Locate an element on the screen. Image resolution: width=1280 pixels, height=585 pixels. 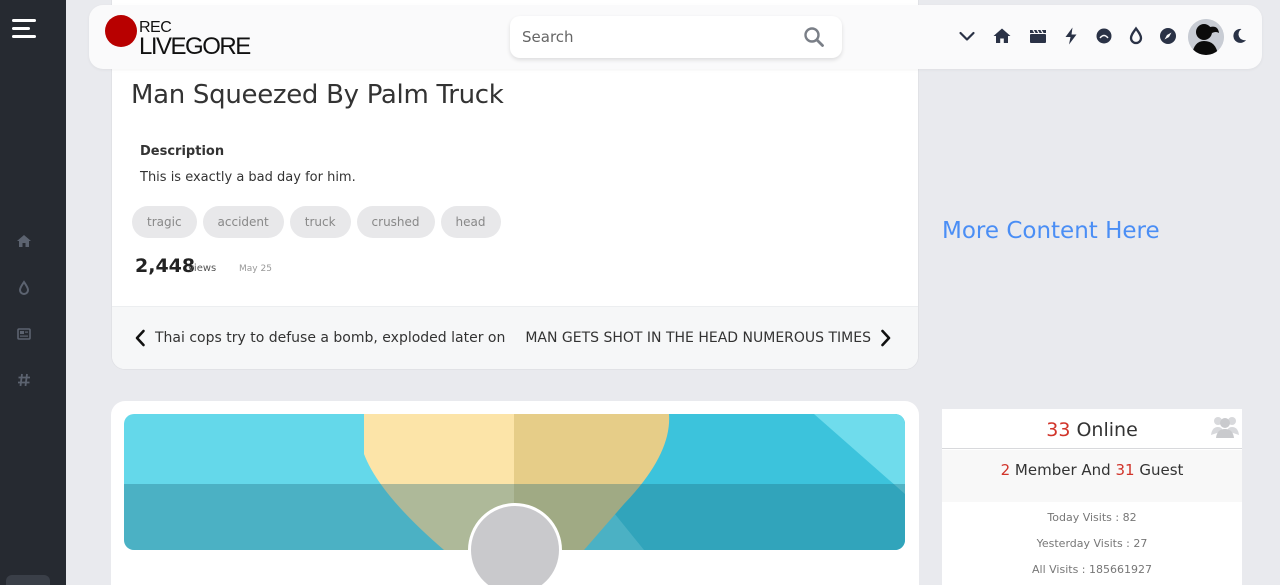
chevron-right-icon is located at coordinates (886, 338).